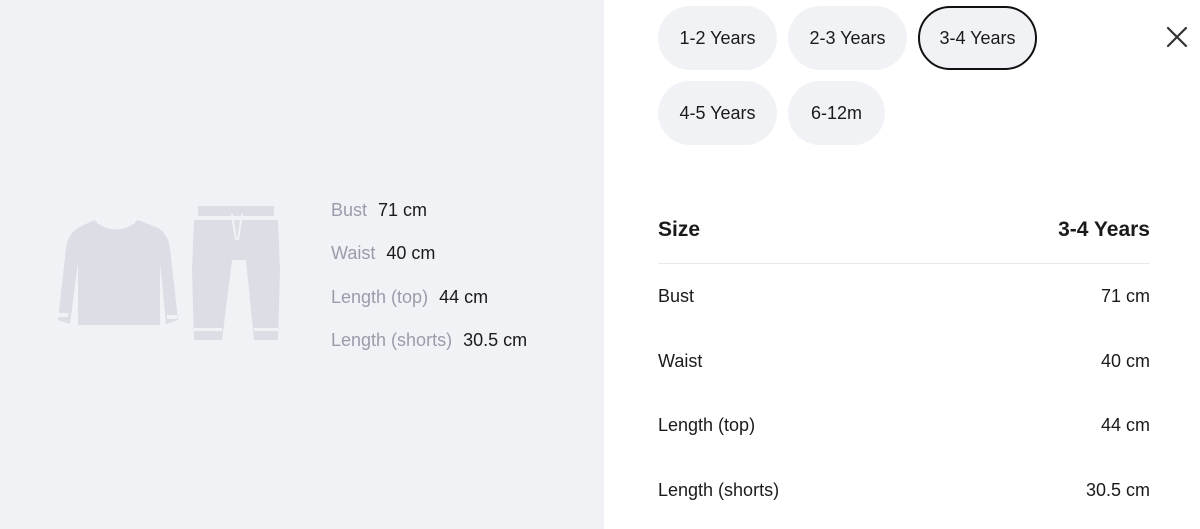 The height and width of the screenshot is (529, 1200). Describe the element at coordinates (236, 273) in the screenshot. I see `jogger-pants-icon` at that location.